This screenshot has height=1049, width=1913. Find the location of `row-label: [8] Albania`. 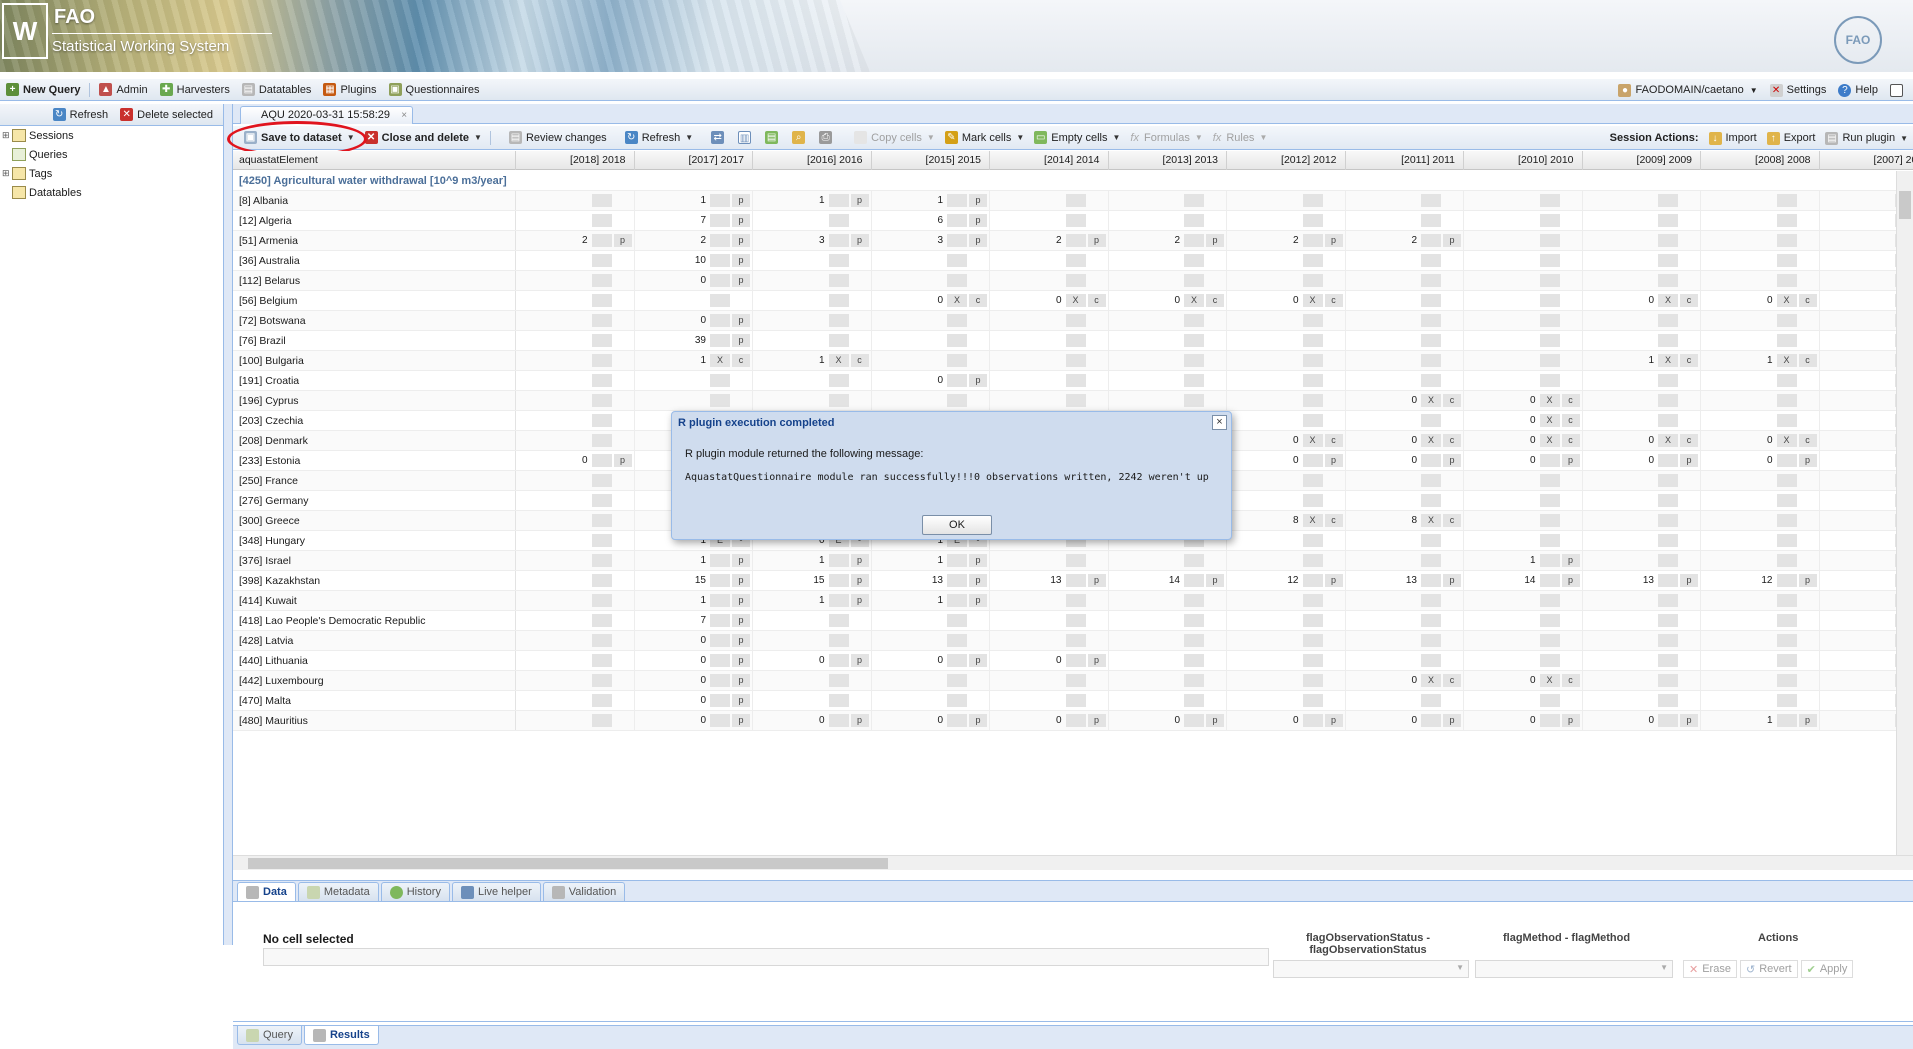

row-label: [8] Albania is located at coordinates (374, 200).